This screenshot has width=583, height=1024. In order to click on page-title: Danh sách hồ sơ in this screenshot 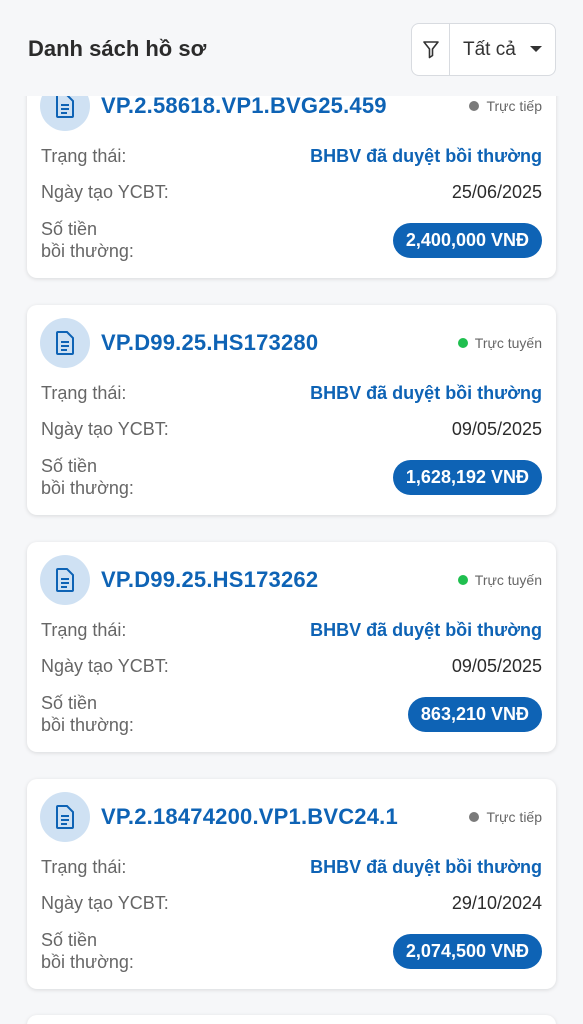, I will do `click(117, 48)`.